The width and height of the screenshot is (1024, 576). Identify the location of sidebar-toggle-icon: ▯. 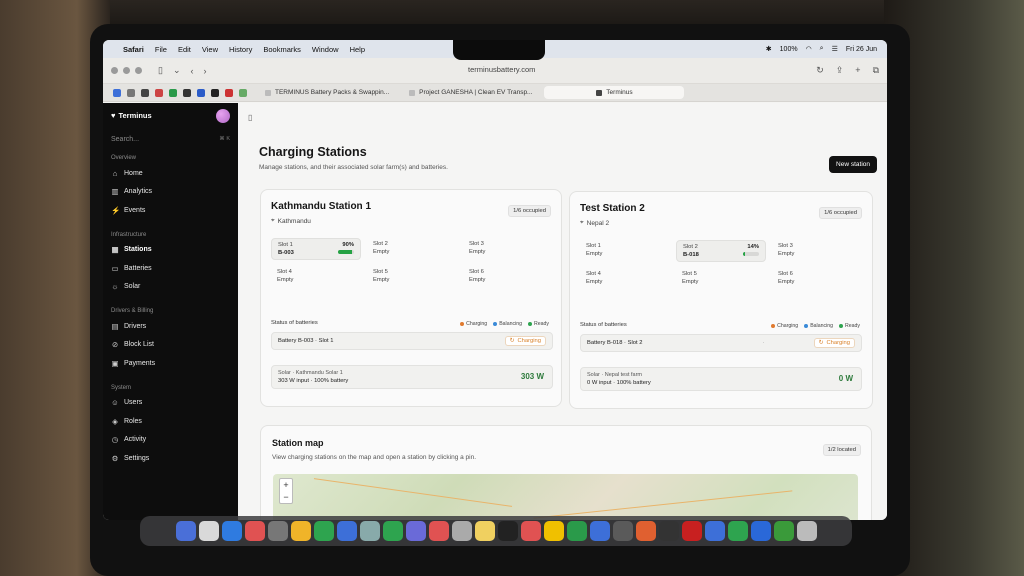
(160, 70).